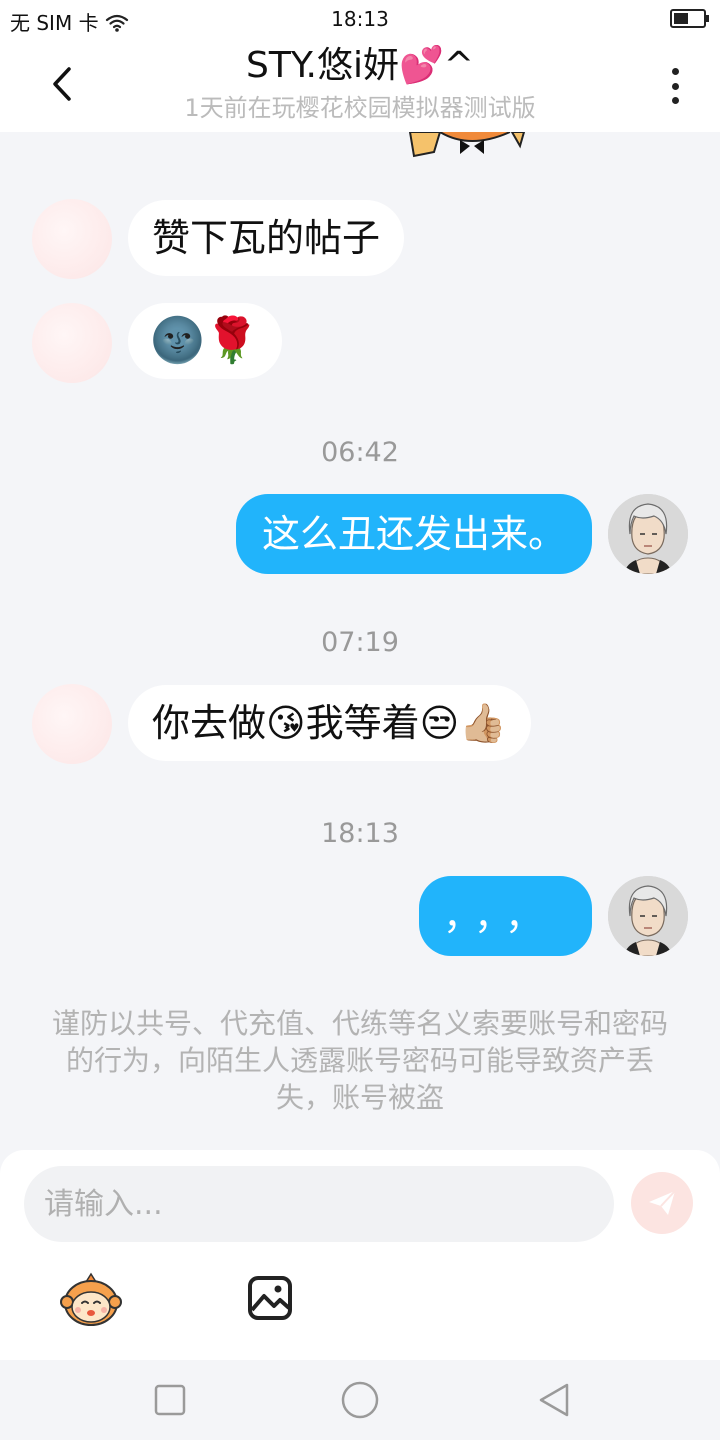  What do you see at coordinates (270, 1298) in the screenshot?
I see `image-icon` at bounding box center [270, 1298].